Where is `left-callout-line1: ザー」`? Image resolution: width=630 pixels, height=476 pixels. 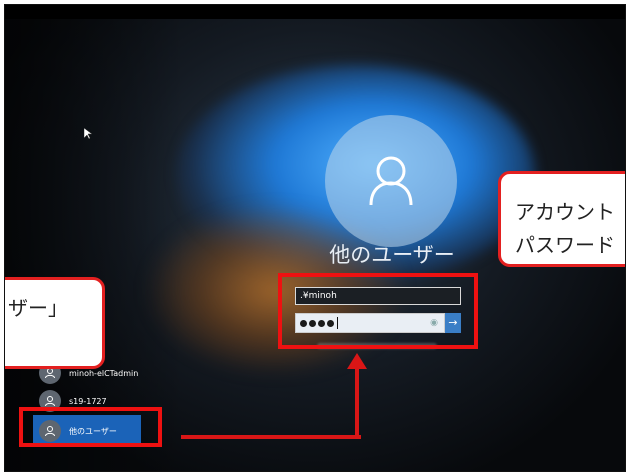
left-callout-line1: ザー」 is located at coordinates (38, 308).